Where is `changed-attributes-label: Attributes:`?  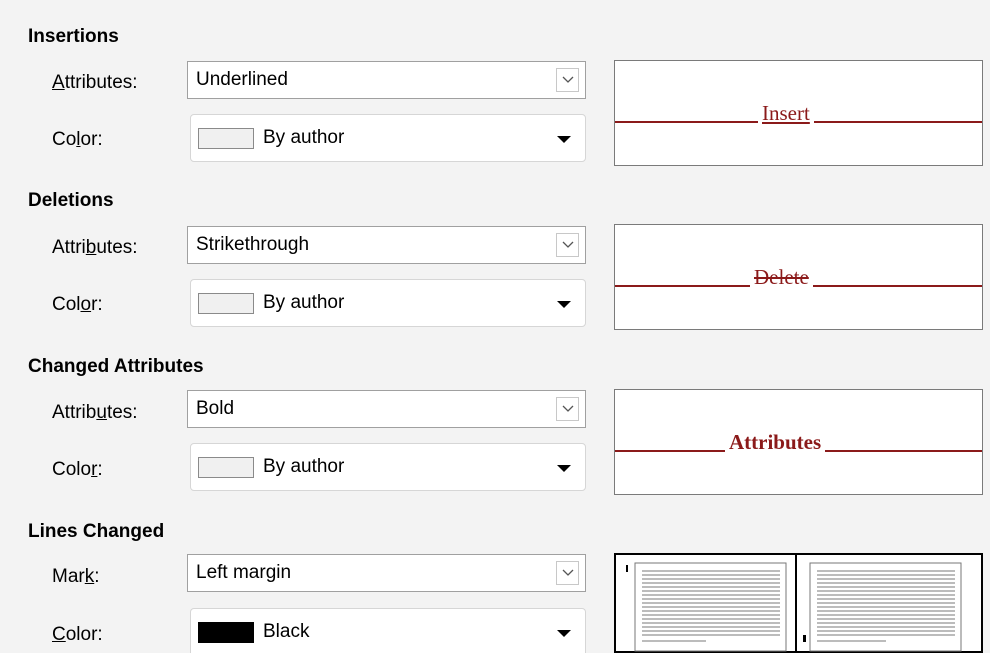 changed-attributes-label: Attributes: is located at coordinates (95, 412).